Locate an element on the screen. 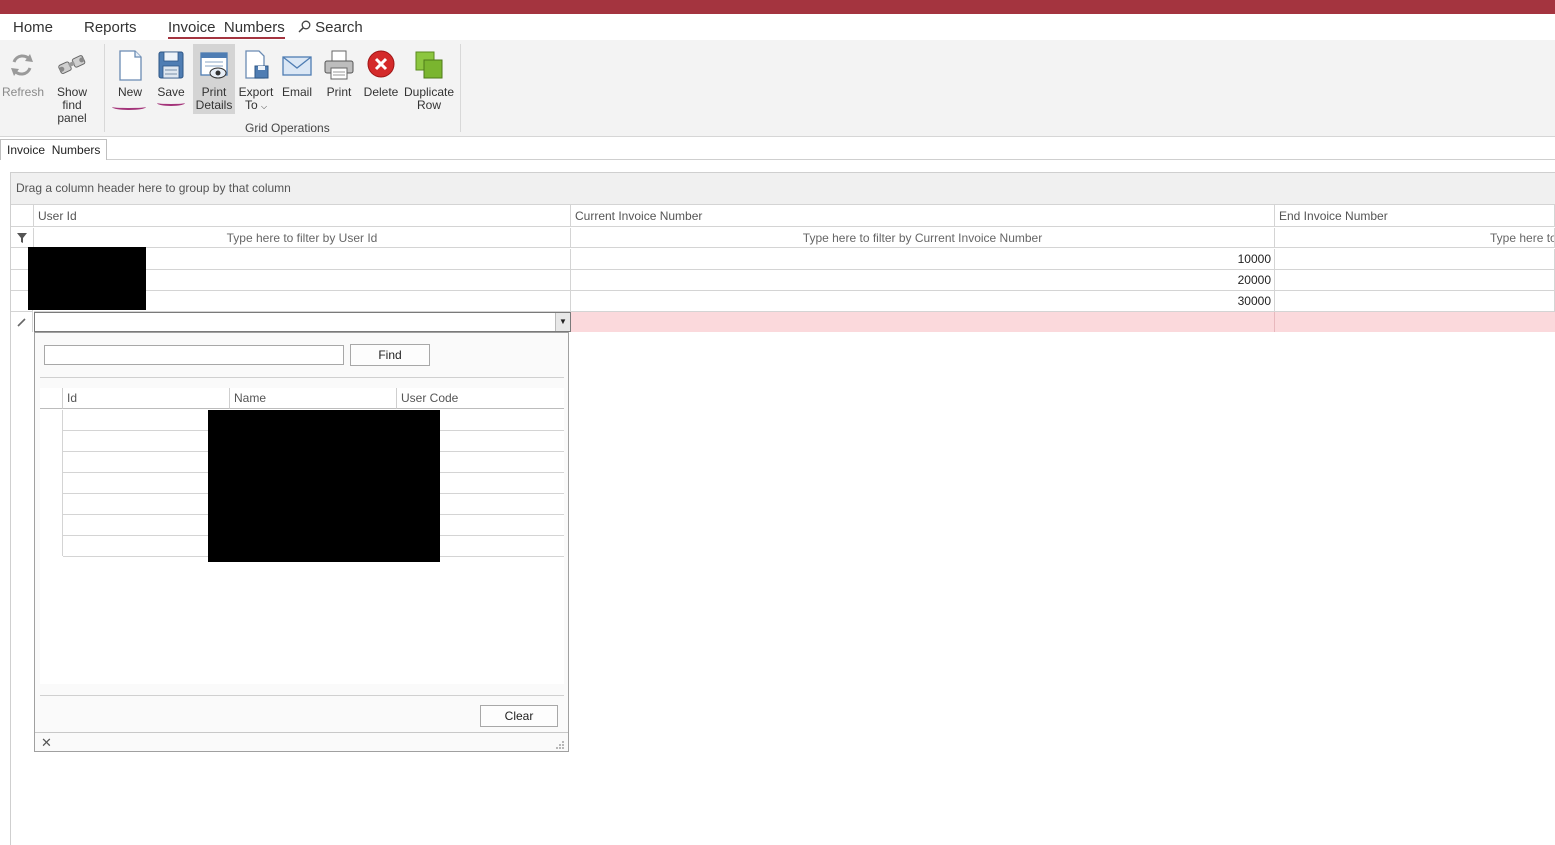  duplicate-row-button: Duplicate Row is located at coordinates (429, 79).